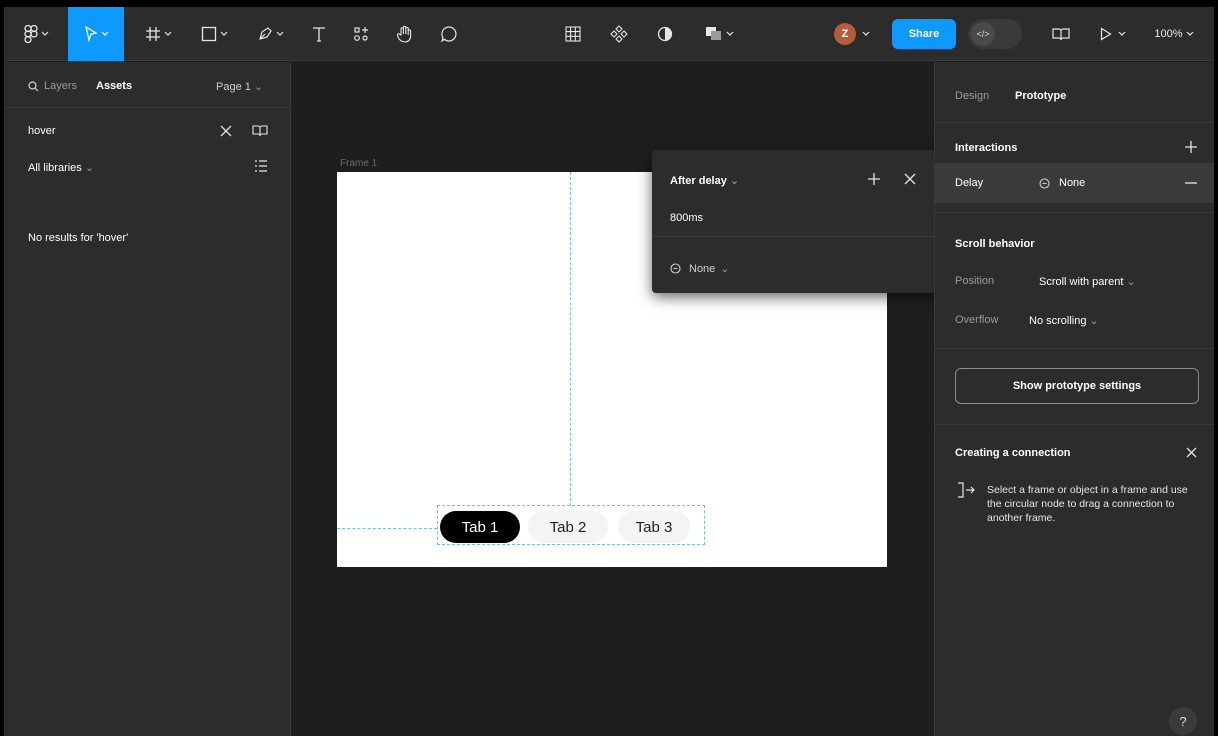 The height and width of the screenshot is (736, 1218). Describe the element at coordinates (147, 168) in the screenshot. I see `libraries-filter: All libraries ⌄` at that location.